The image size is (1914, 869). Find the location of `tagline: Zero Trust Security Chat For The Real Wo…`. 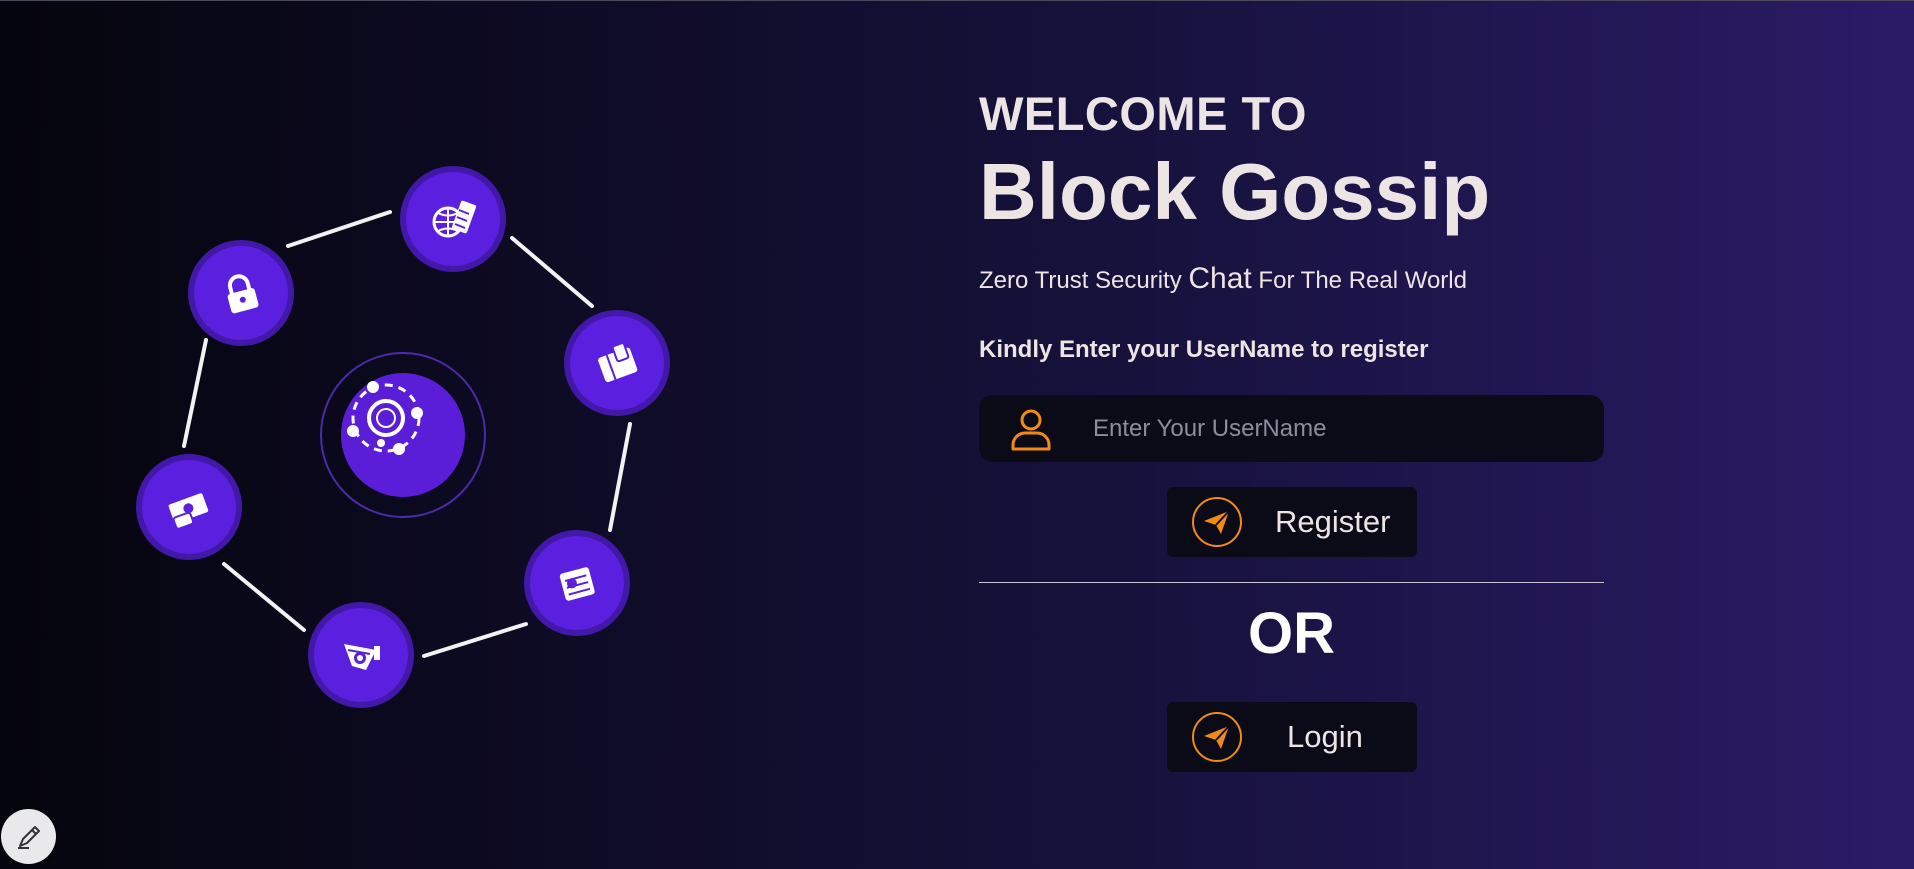

tagline: Zero Trust Security Chat For The Real Wo… is located at coordinates (1223, 279).